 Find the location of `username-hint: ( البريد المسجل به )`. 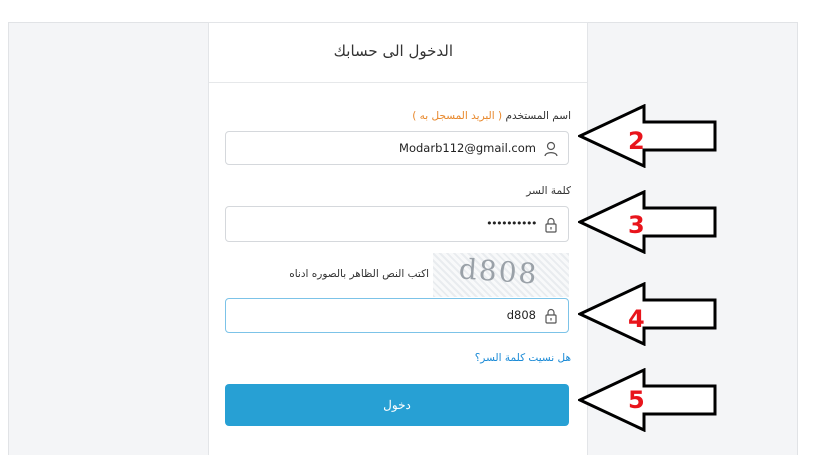

username-hint: ( البريد المسجل به ) is located at coordinates (457, 116).